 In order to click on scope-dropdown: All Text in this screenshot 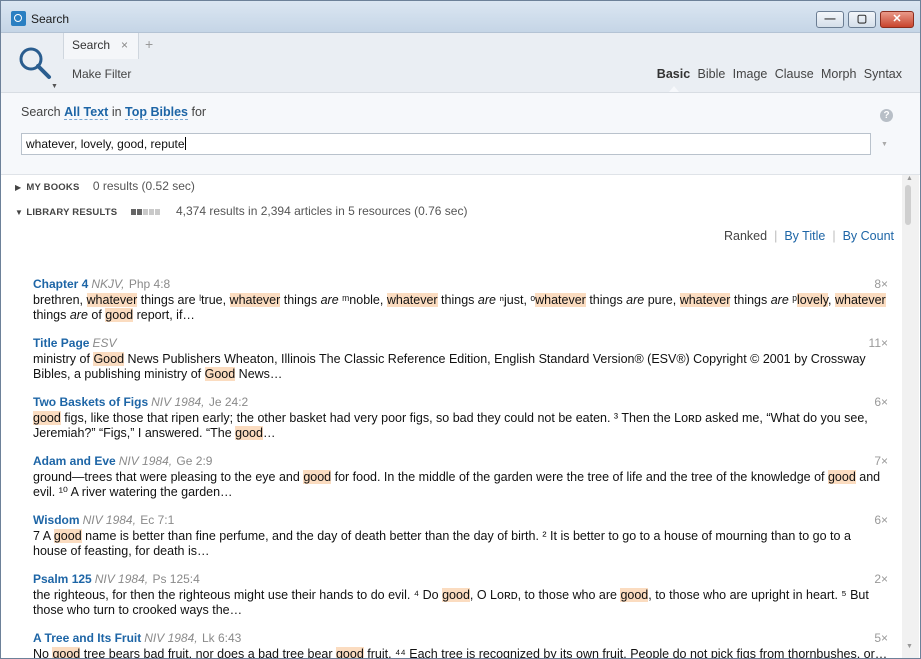, I will do `click(86, 112)`.